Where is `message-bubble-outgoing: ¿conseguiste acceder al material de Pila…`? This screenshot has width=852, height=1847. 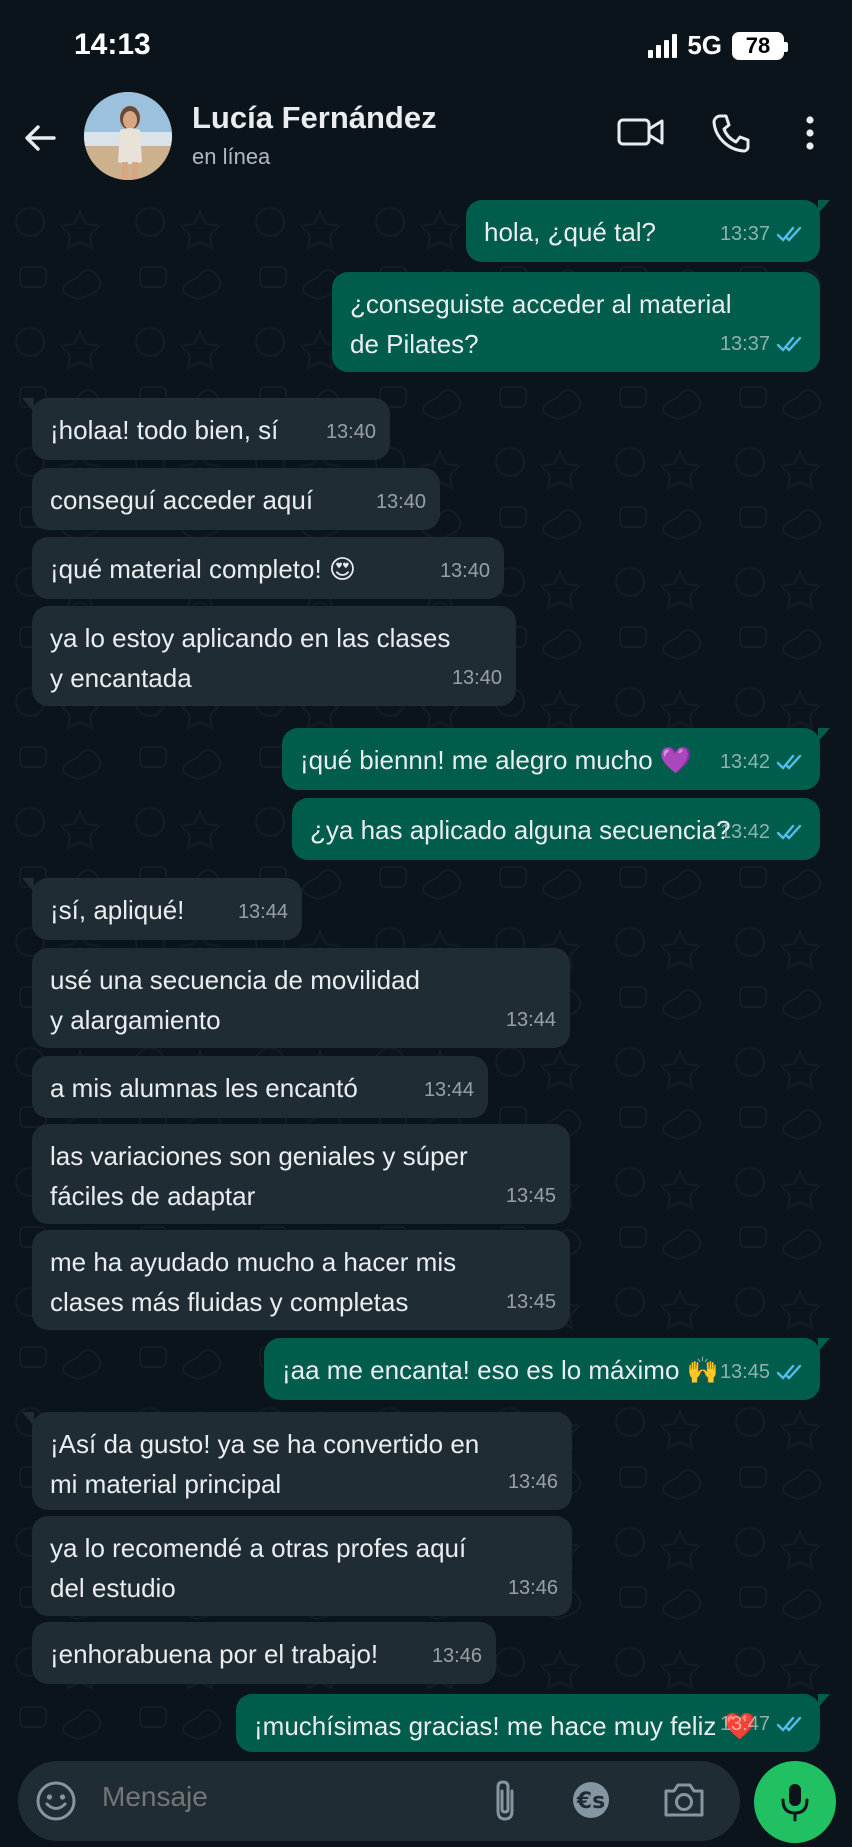
message-bubble-outgoing: ¿conseguiste acceder al material de Pila… is located at coordinates (576, 322).